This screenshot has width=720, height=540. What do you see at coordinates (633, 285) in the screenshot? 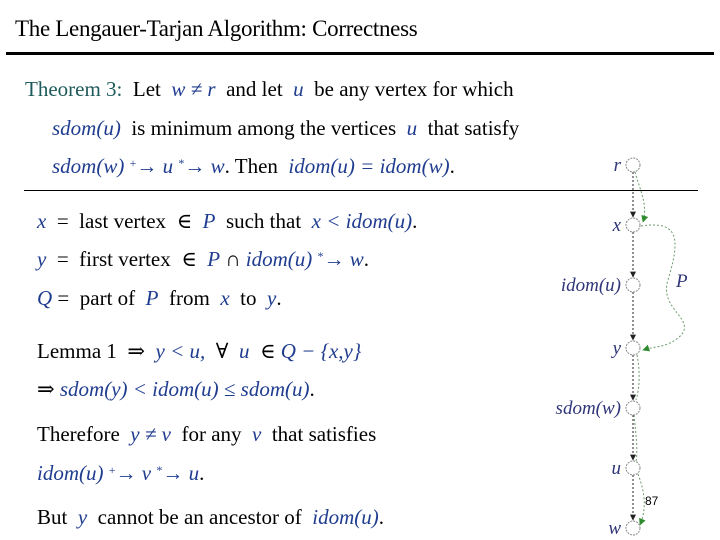
I see `node-idom_u` at bounding box center [633, 285].